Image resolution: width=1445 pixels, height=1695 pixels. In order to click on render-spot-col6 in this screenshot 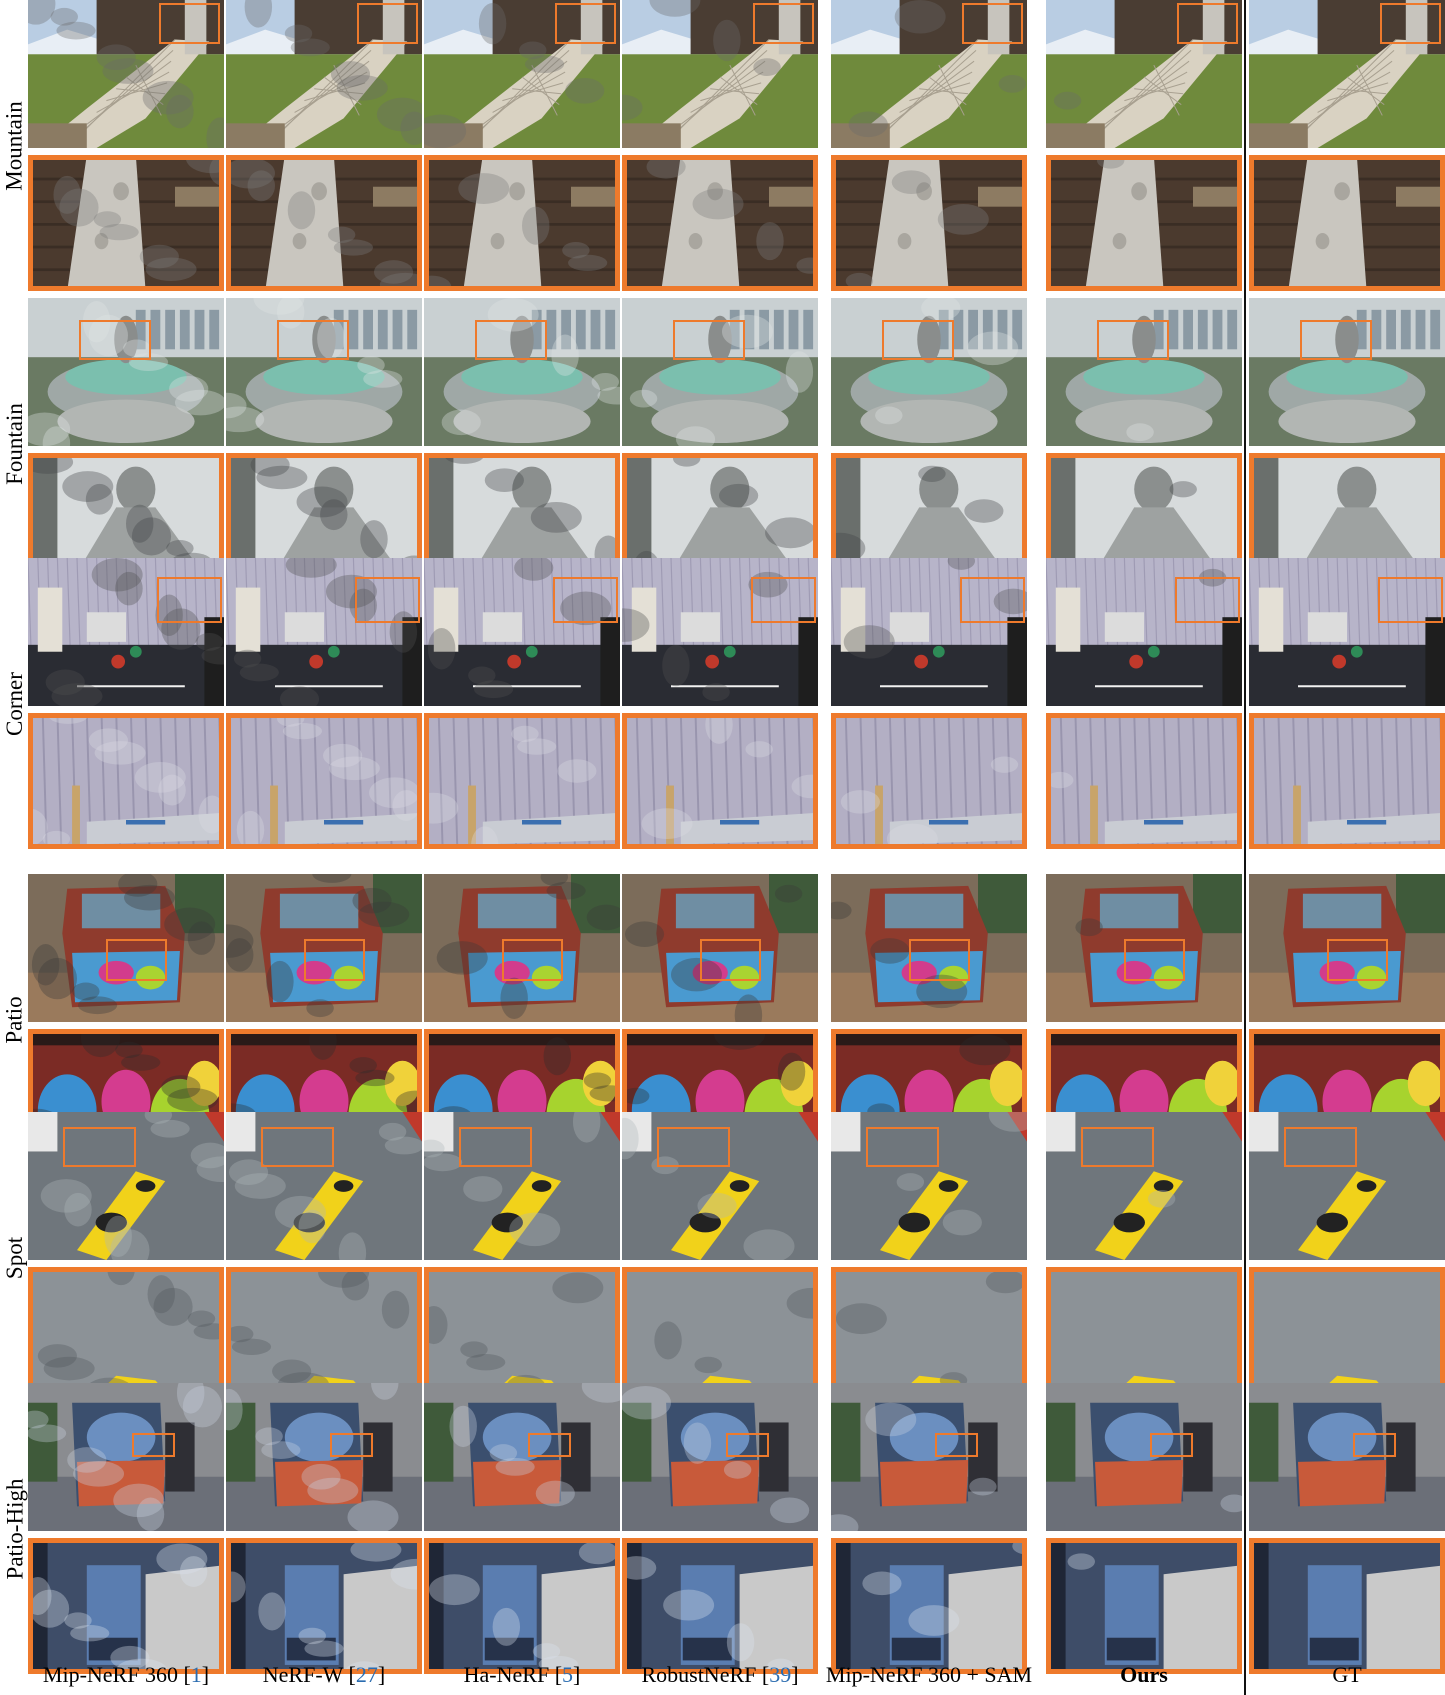, I will do `click(1347, 1186)`.